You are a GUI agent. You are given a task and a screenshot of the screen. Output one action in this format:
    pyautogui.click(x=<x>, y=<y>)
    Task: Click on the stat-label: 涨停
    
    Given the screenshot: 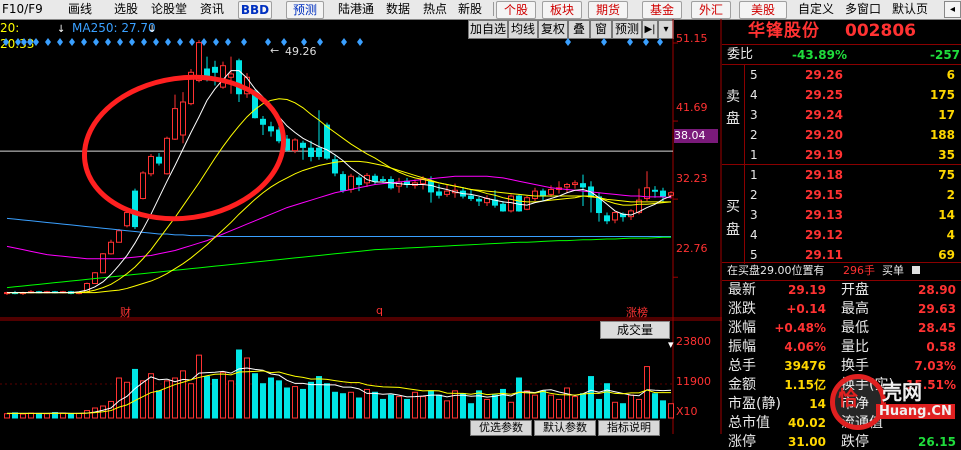 What is the action you would take?
    pyautogui.click(x=742, y=442)
    